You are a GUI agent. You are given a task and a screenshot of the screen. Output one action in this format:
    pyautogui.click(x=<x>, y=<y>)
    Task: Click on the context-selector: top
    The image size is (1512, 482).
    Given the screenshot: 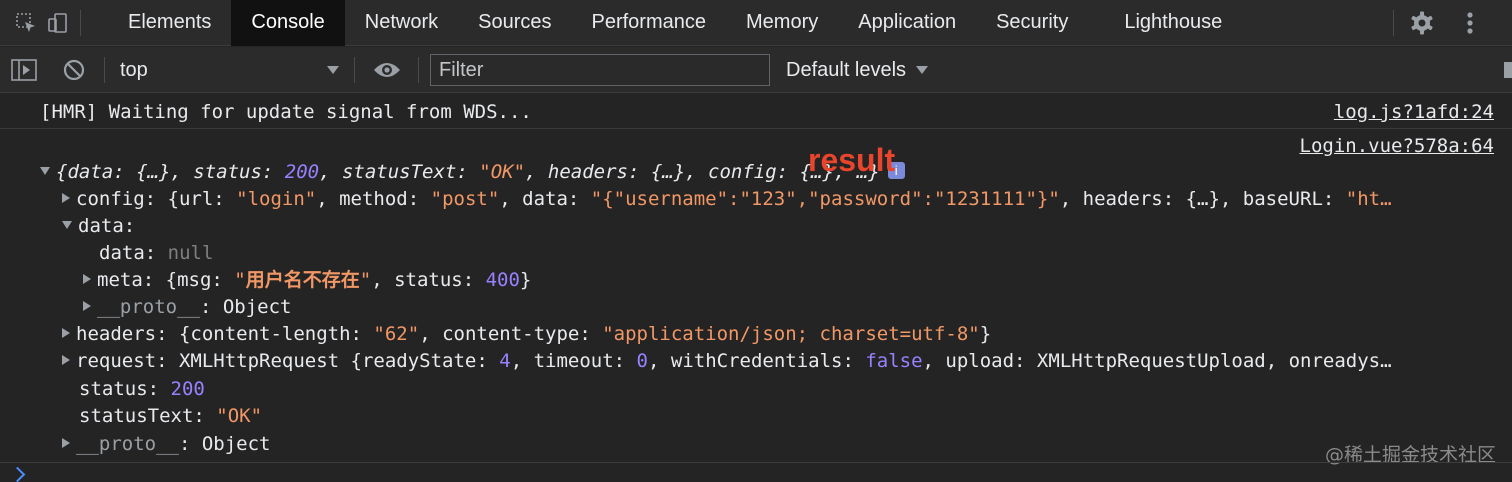 What is the action you would take?
    pyautogui.click(x=134, y=70)
    